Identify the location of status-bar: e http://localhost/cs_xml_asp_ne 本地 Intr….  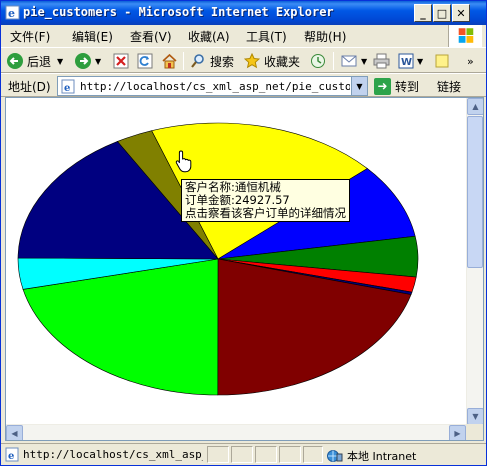
(243, 454).